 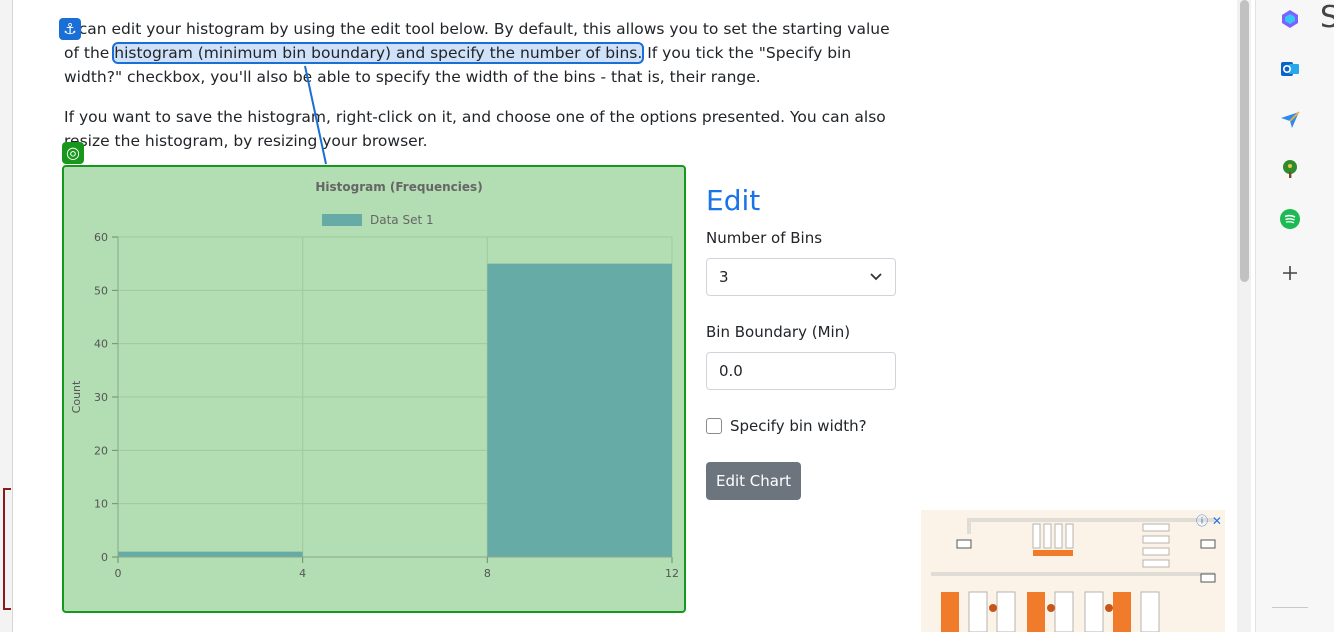 I want to click on x-tick-label: 4, so click(x=302, y=573).